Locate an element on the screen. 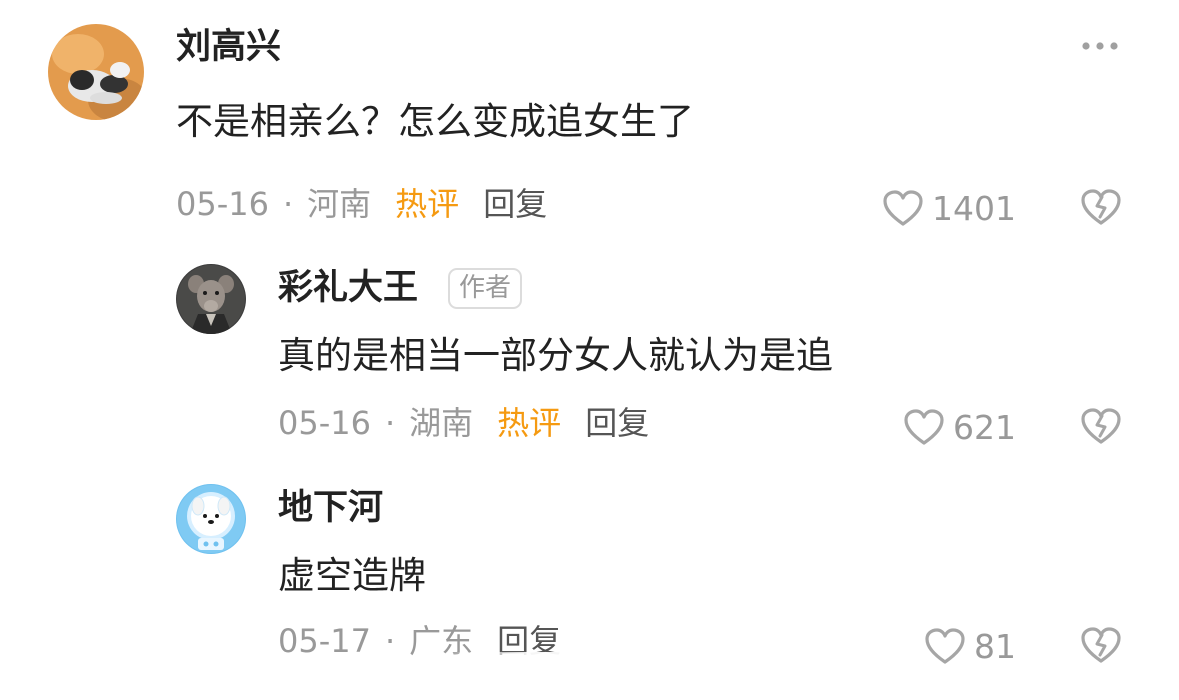  cat-avatar-icon is located at coordinates (96, 72).